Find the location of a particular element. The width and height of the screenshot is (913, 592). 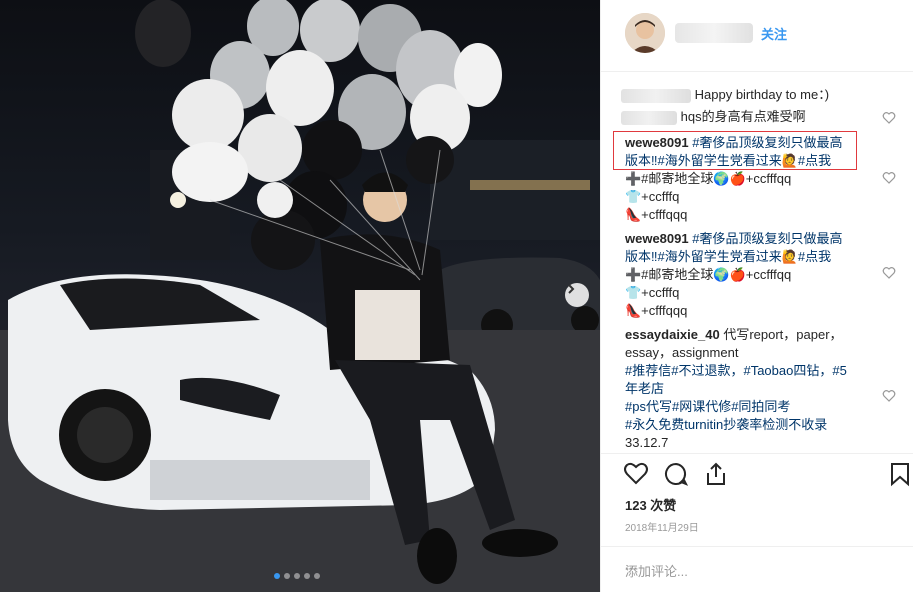

avatar-image is located at coordinates (645, 33).